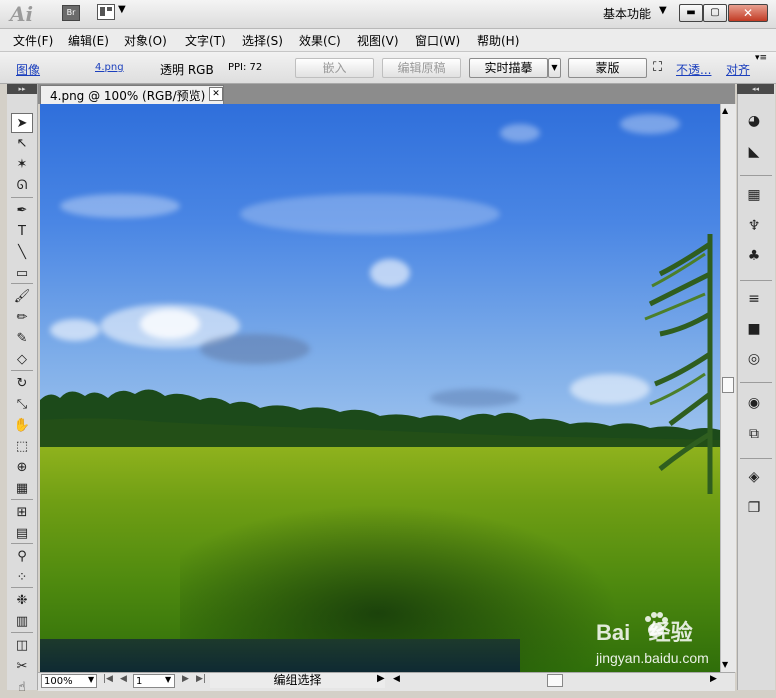 This screenshot has height=698, width=776. What do you see at coordinates (627, 13) in the screenshot?
I see `workspace-switcher: 基本功能` at bounding box center [627, 13].